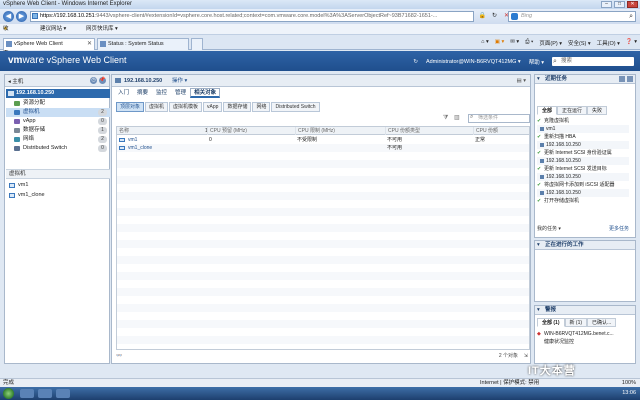  I want to click on lock-icon: 🔒, so click(482, 16).